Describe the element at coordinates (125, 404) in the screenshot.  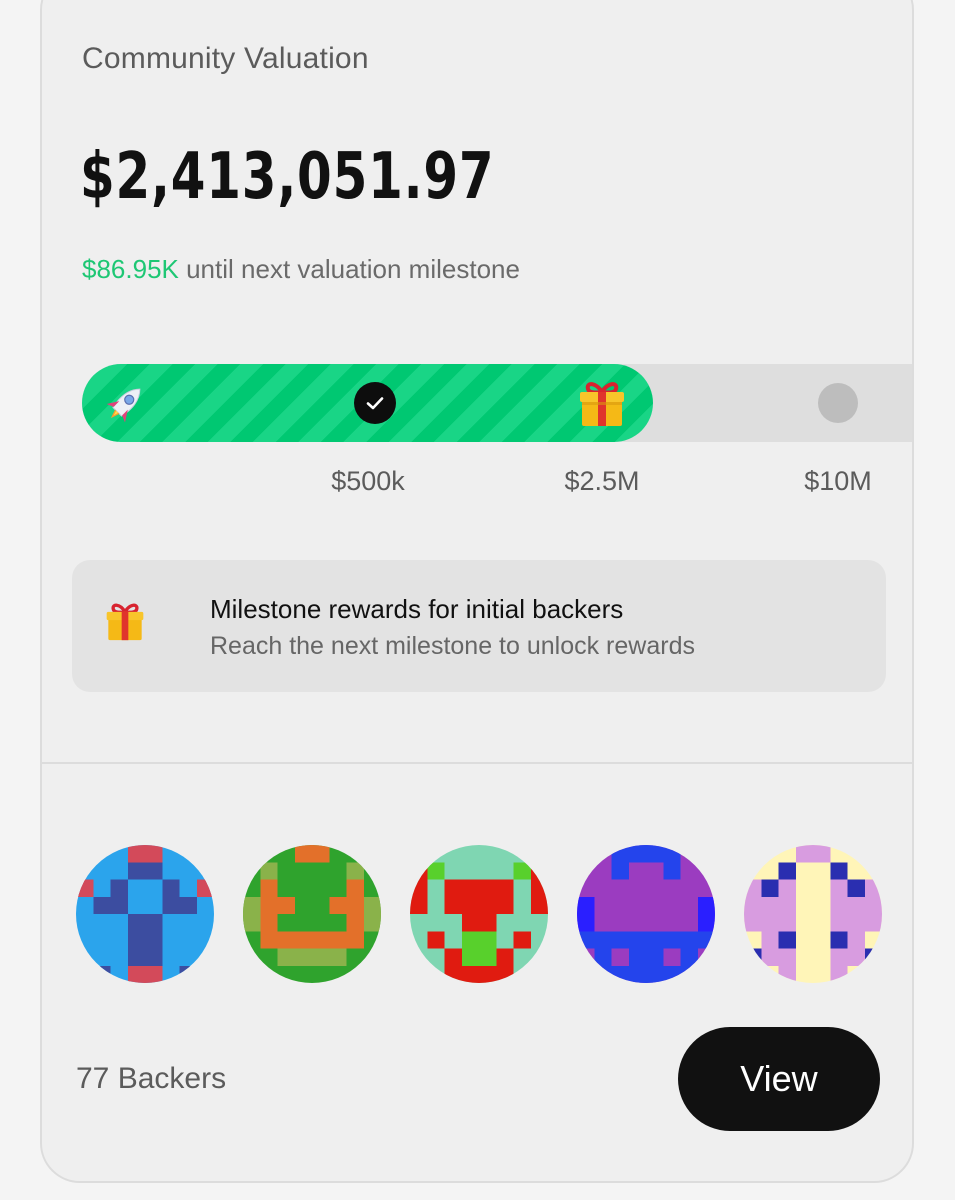
I see `rocket-icon` at that location.